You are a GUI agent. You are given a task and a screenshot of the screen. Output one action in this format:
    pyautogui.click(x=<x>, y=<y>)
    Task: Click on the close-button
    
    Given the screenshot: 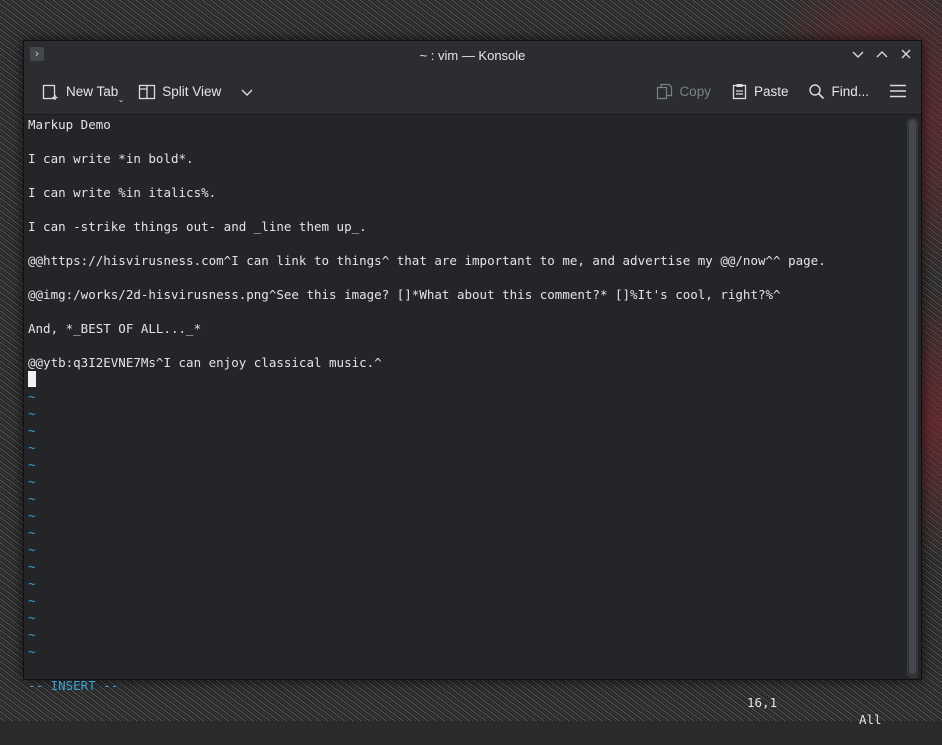 What is the action you would take?
    pyautogui.click(x=906, y=55)
    